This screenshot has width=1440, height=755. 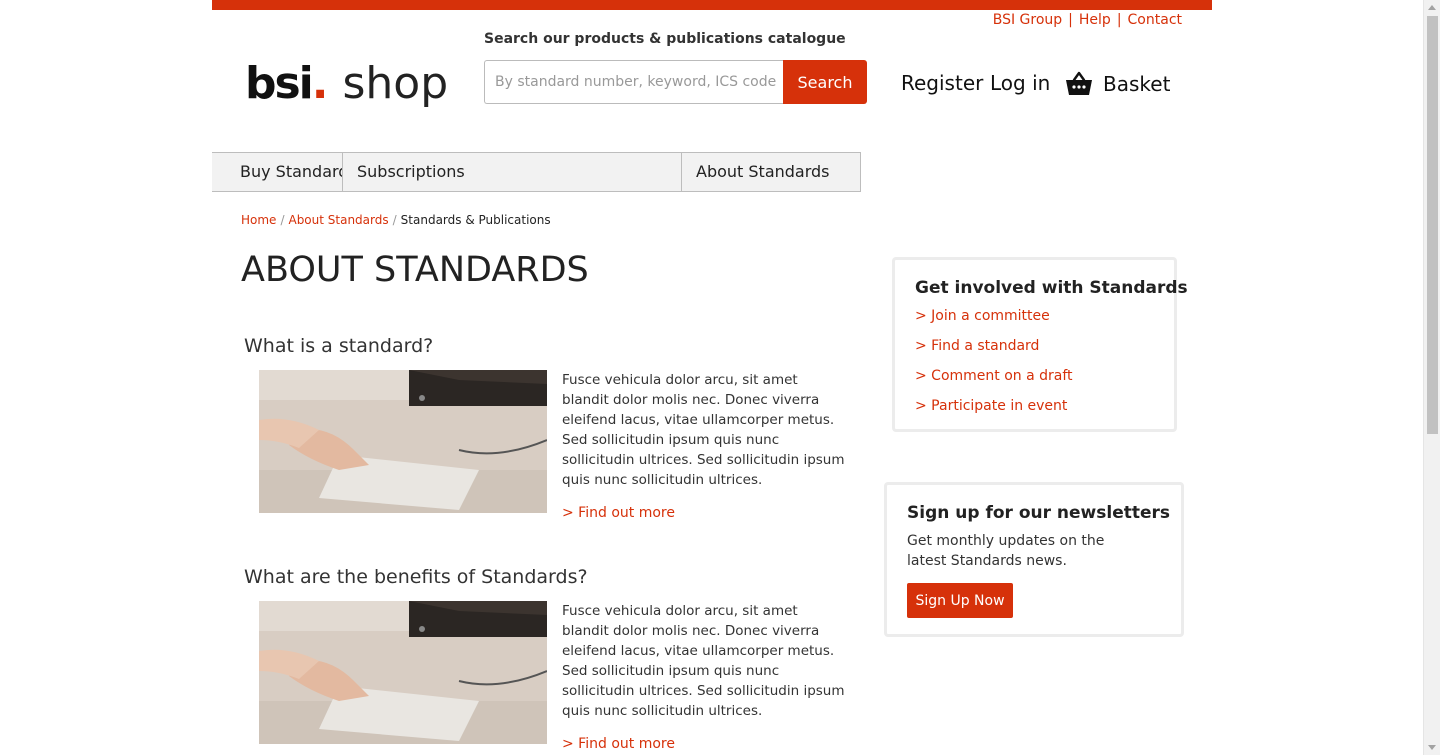 What do you see at coordinates (1044, 321) in the screenshot?
I see `join-committee-link: > Join a committee` at bounding box center [1044, 321].